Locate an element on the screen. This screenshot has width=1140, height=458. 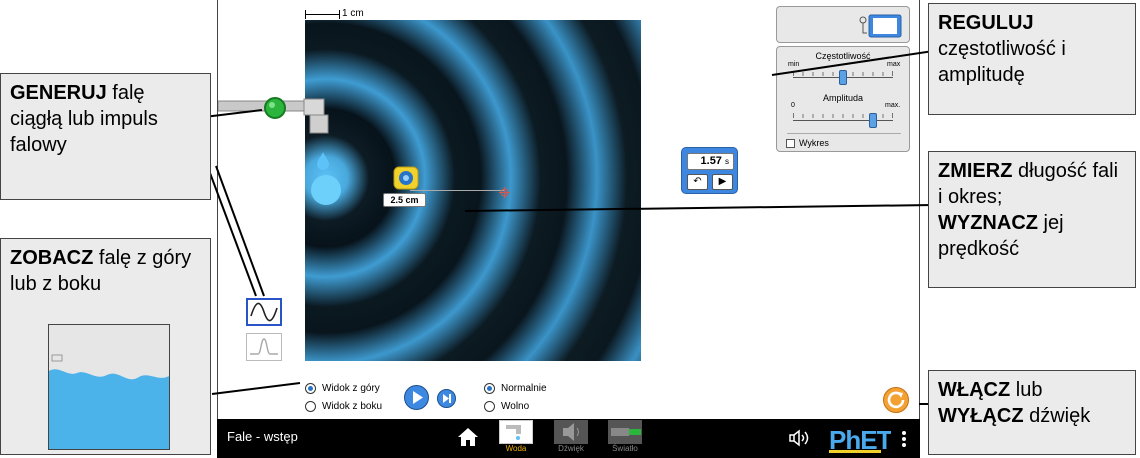
callout-measure-bold1: ZMIERZ is located at coordinates (975, 171).